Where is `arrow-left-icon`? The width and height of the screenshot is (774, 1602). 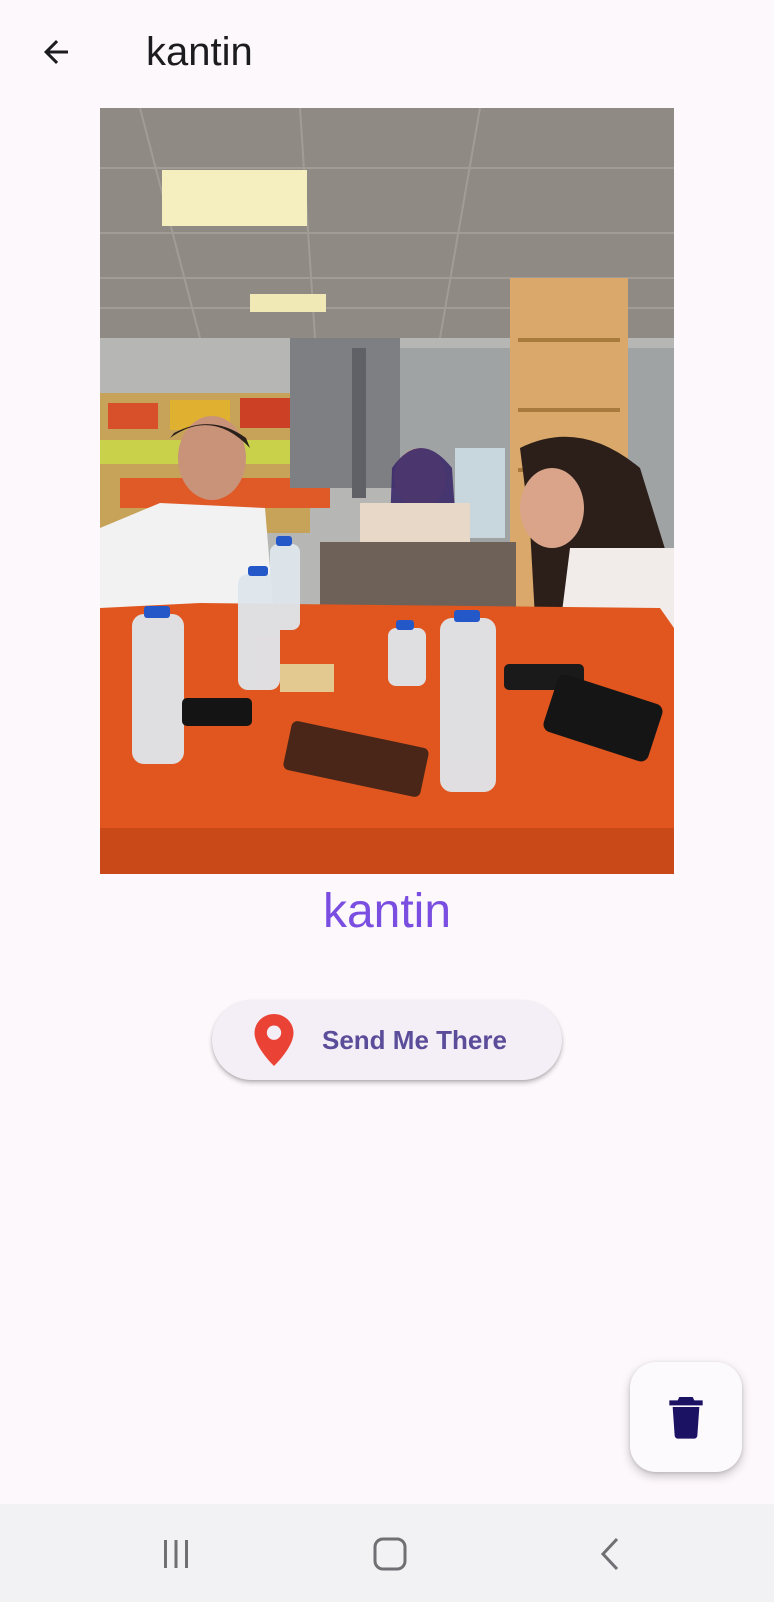
arrow-left-icon is located at coordinates (56, 52).